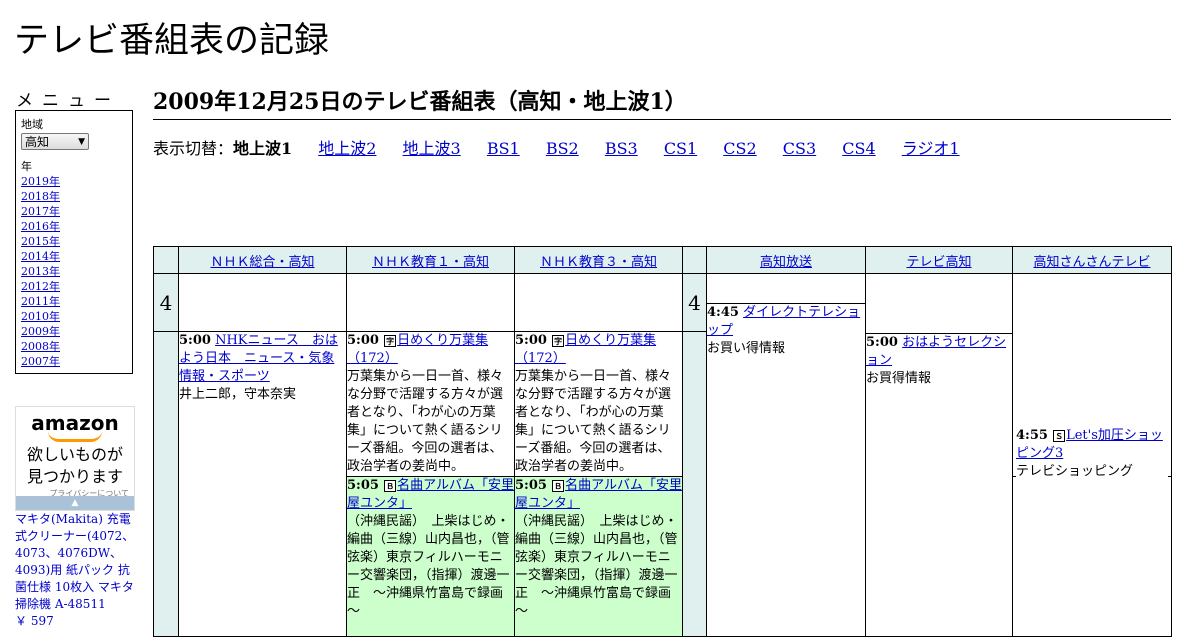 The image size is (1200, 637). Describe the element at coordinates (172, 41) in the screenshot. I see `site-title: テレビ番組表の記録` at that location.